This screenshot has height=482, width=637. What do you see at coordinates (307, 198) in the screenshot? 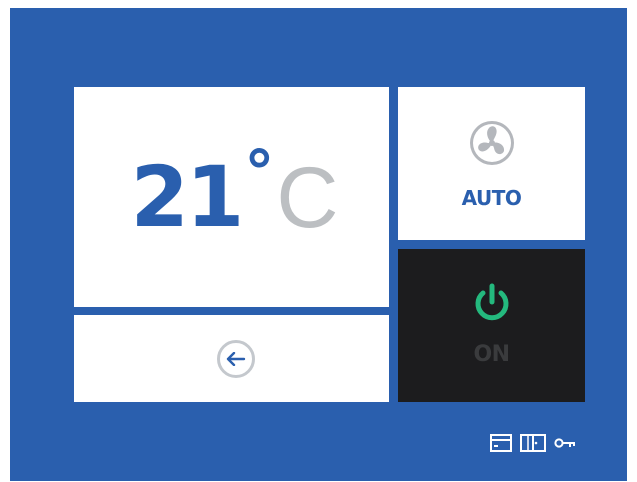
I see `temperature-unit: C` at bounding box center [307, 198].